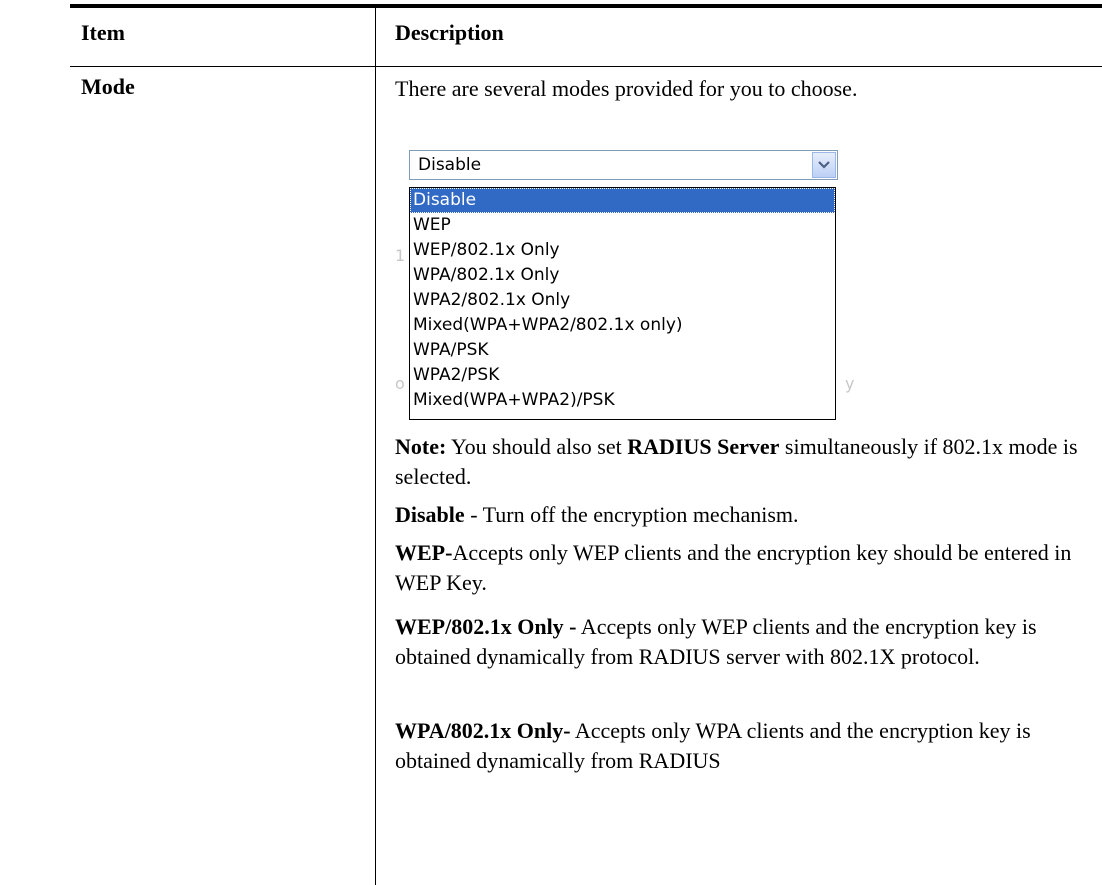  I want to click on mode-select: Disable, so click(623, 165).